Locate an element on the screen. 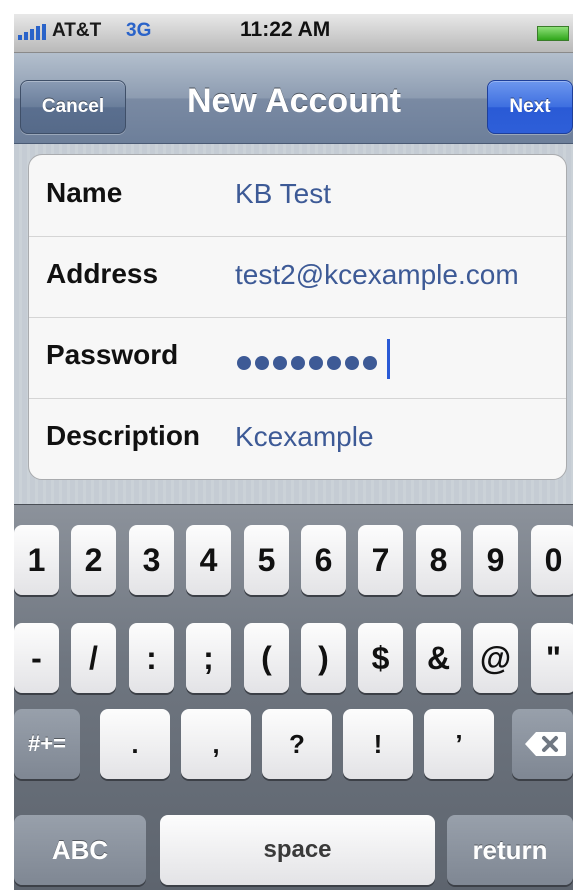 The height and width of the screenshot is (890, 573). key-row2-7: & is located at coordinates (438, 658).